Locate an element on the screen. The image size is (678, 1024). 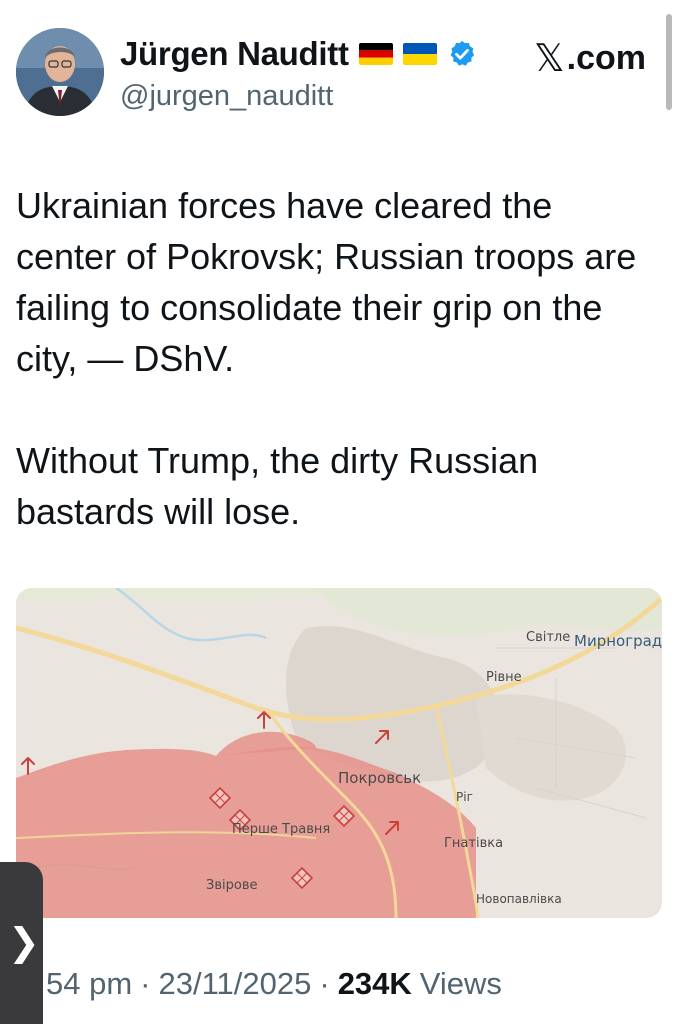
scrollbar-thumb is located at coordinates (669, 62).